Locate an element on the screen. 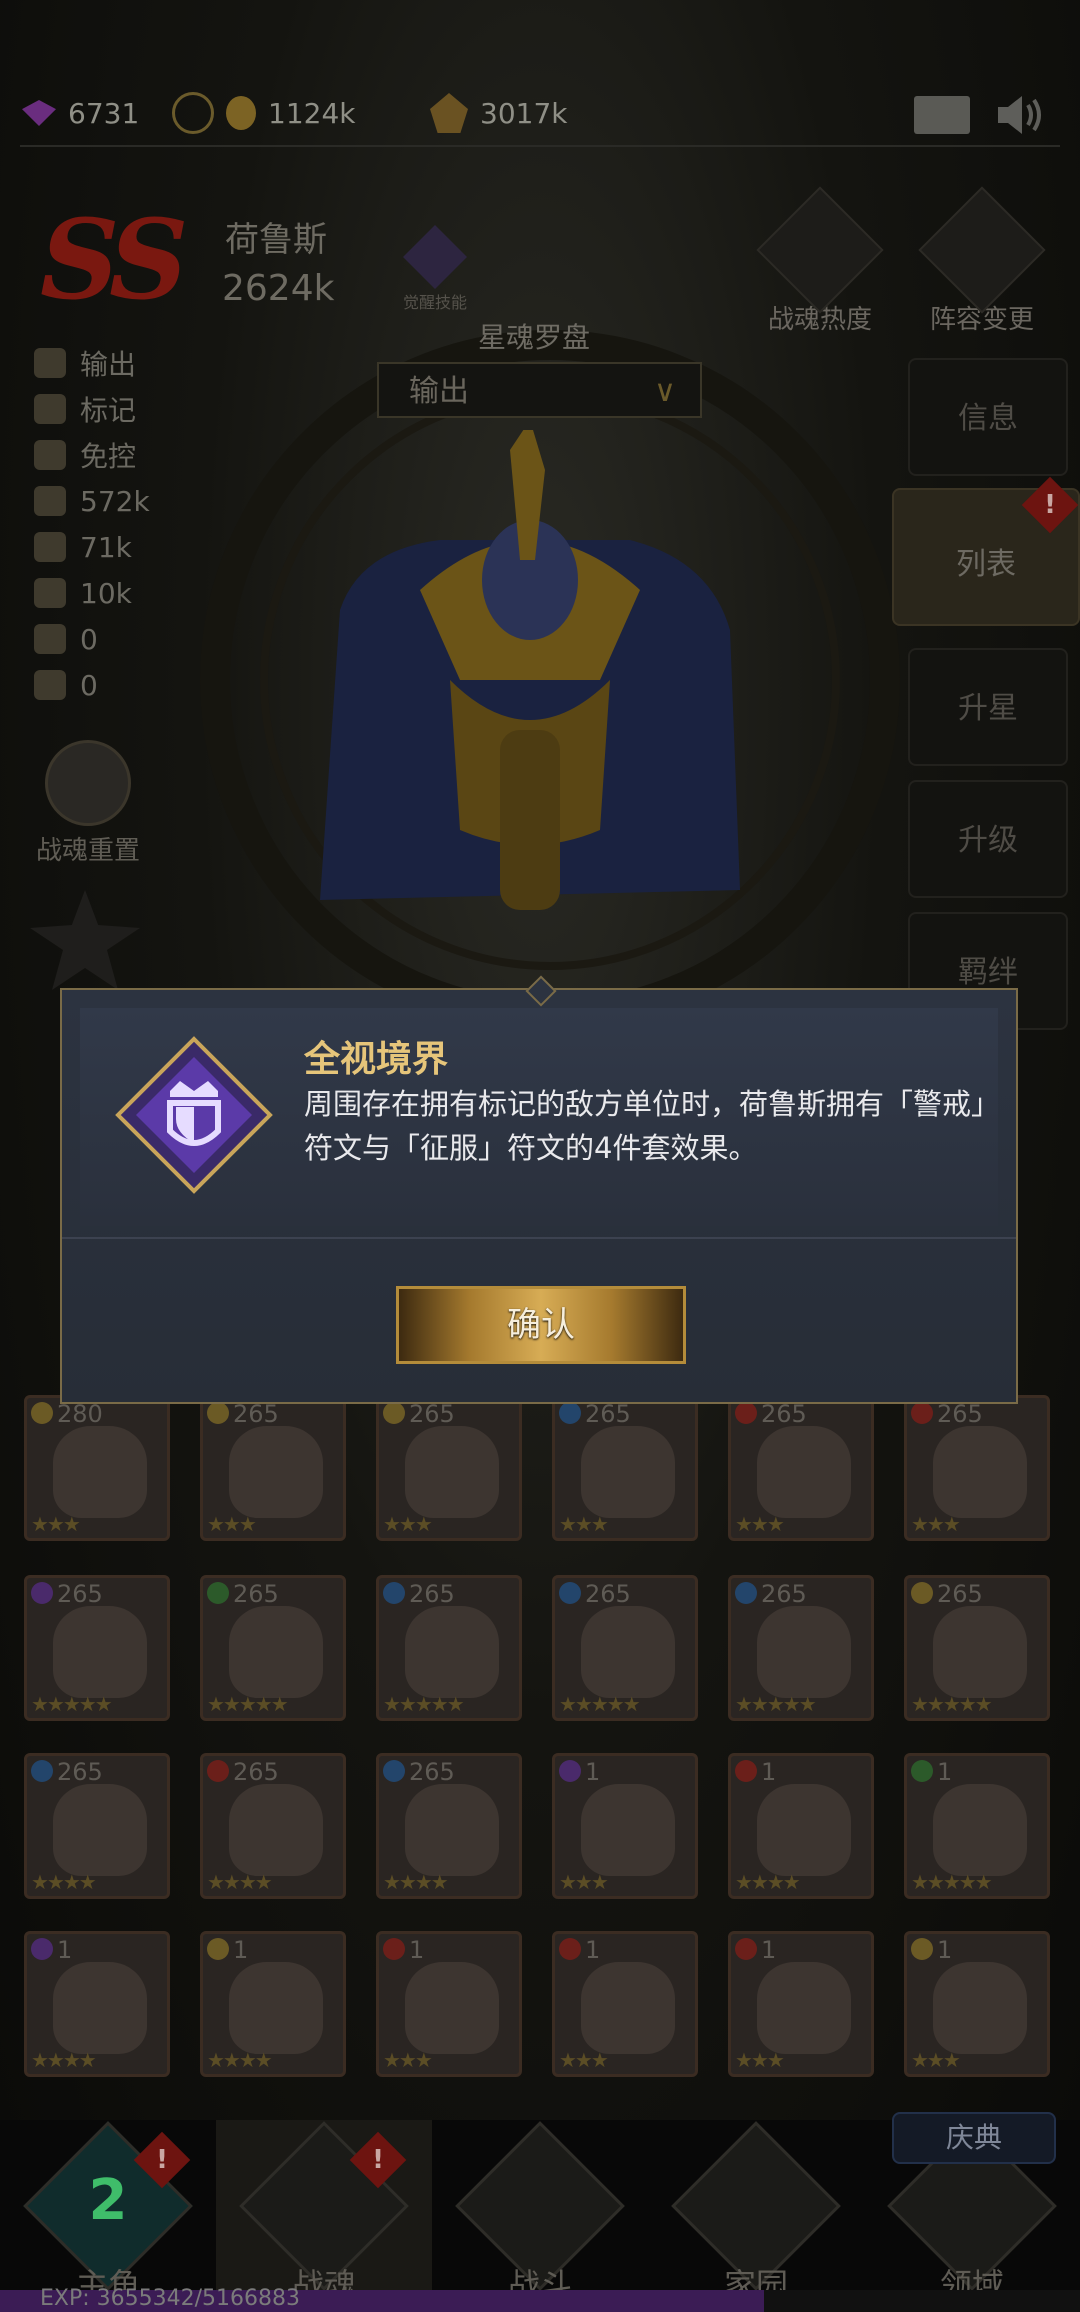  exp-icon is located at coordinates (449, 113).